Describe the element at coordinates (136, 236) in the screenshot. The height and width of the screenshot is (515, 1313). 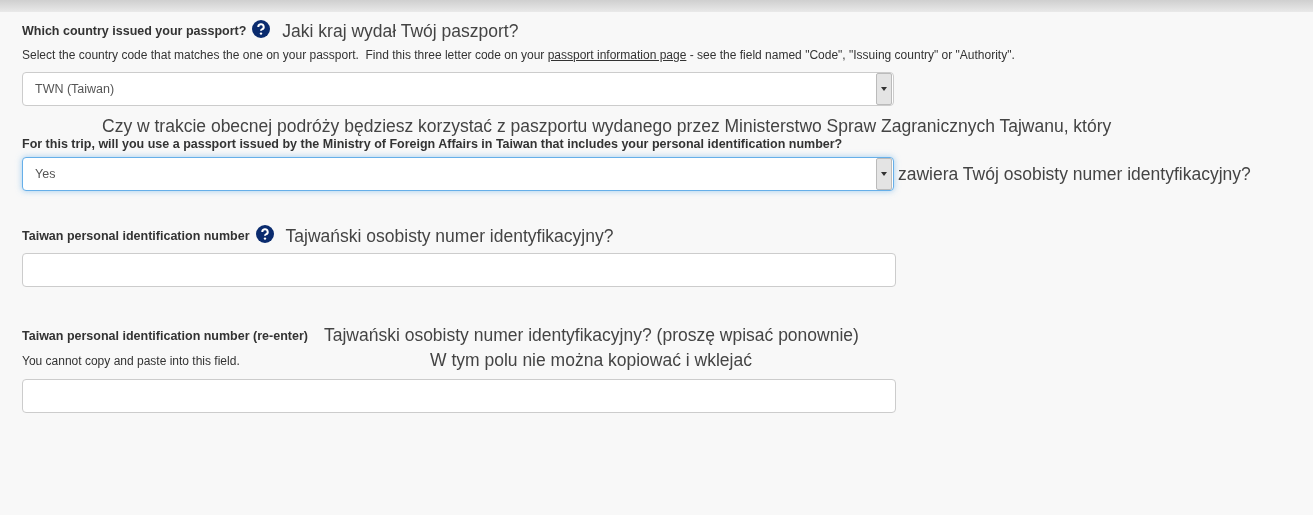
I see `question-label: Taiwan personal identification number` at that location.